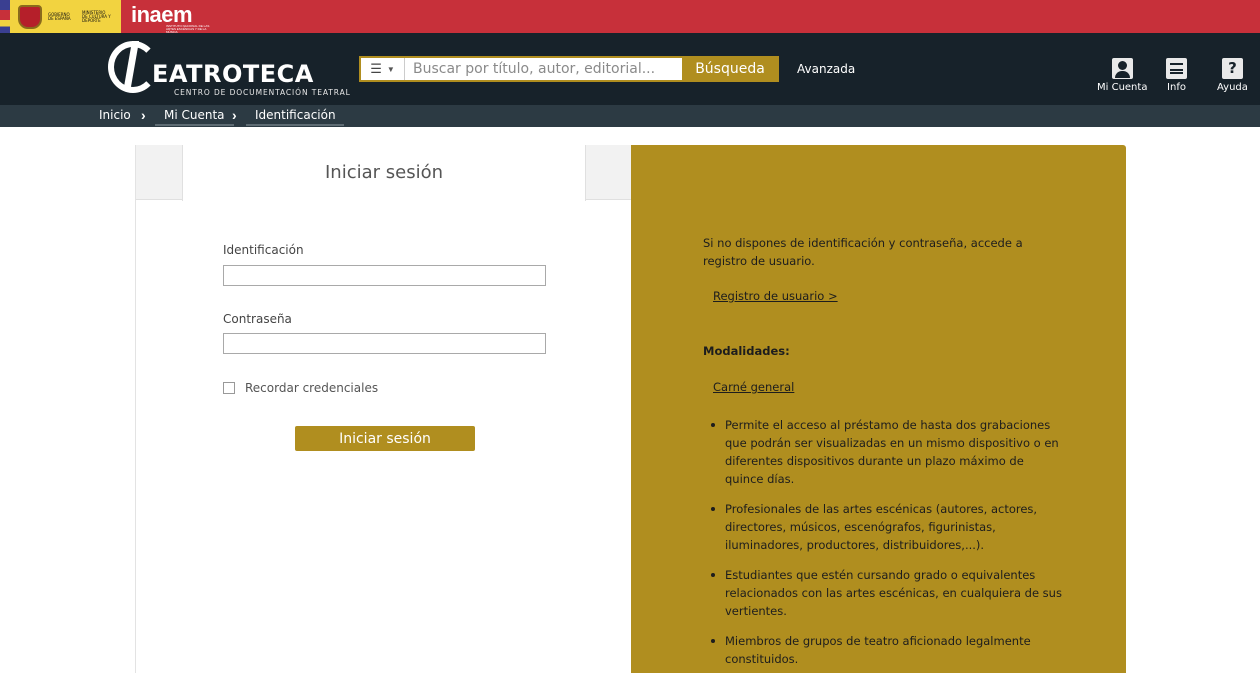 The width and height of the screenshot is (1260, 673). What do you see at coordinates (1176, 68) in the screenshot?
I see `menu-icon` at bounding box center [1176, 68].